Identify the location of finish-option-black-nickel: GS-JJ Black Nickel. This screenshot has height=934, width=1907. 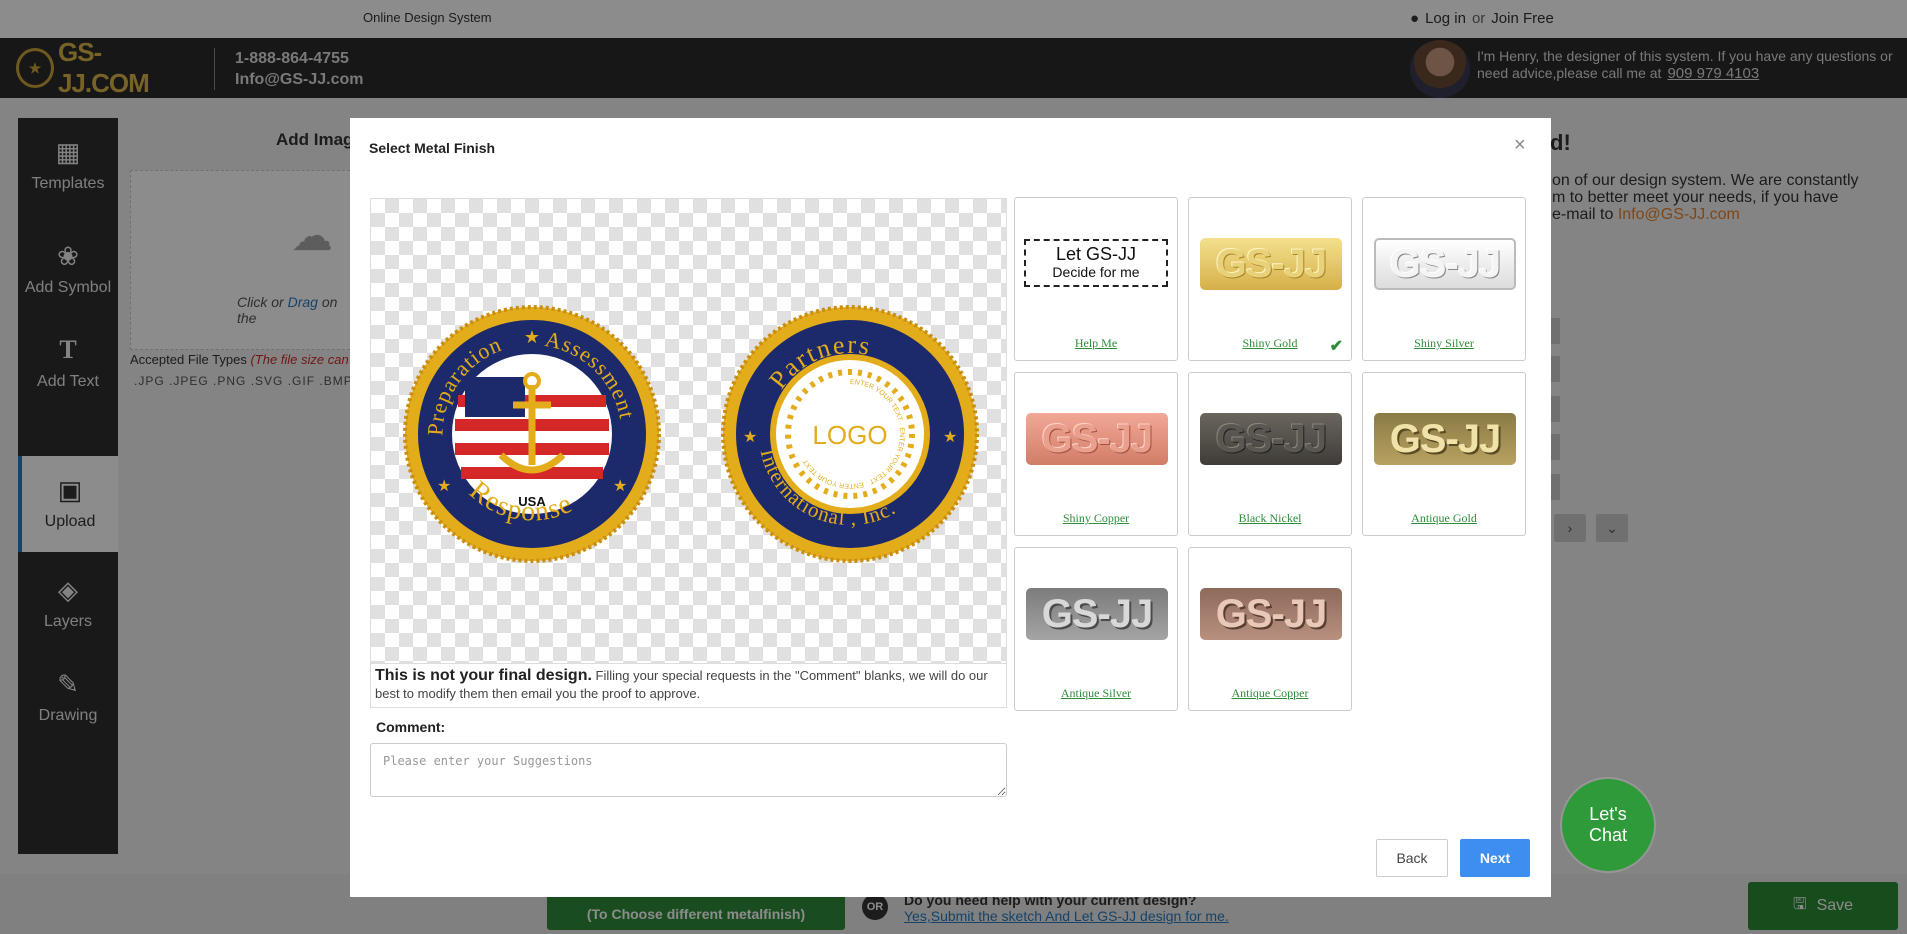
(1270, 454).